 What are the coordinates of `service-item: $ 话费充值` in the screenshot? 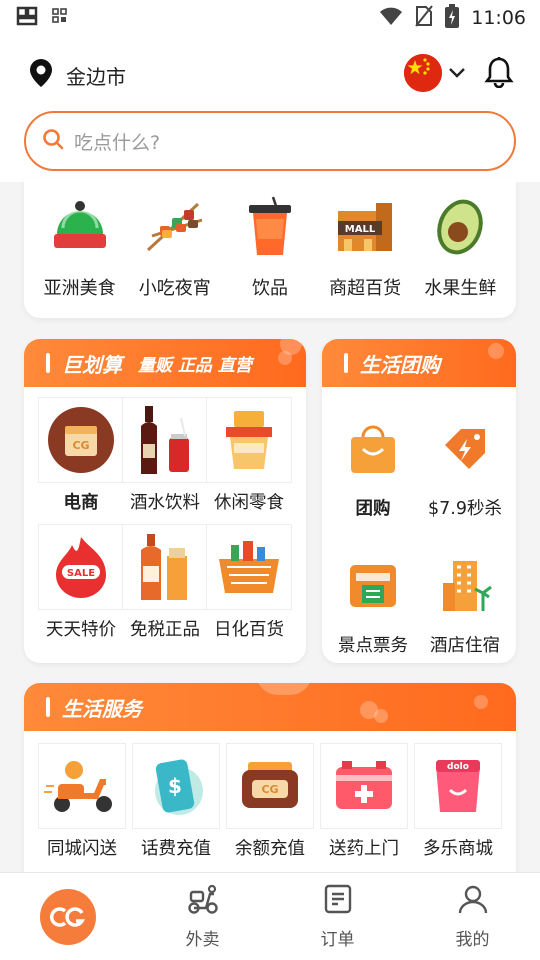 It's located at (176, 801).